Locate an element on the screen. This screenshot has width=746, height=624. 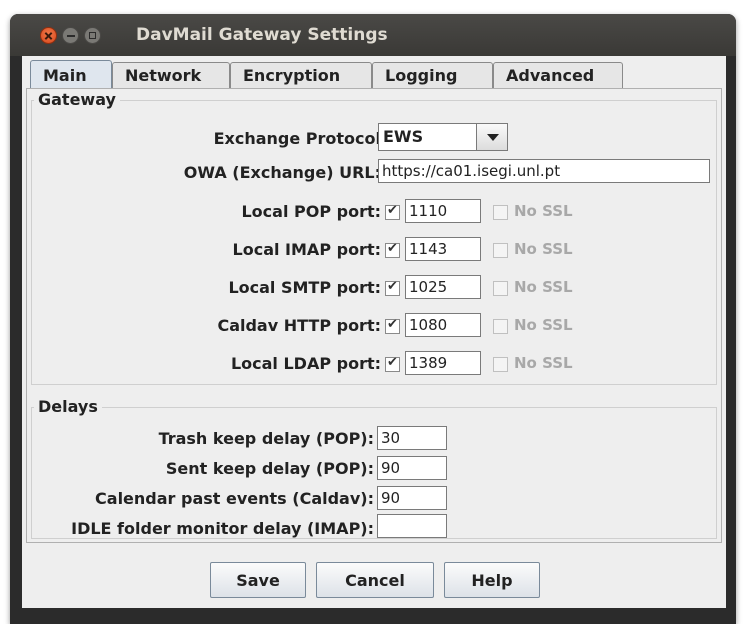
idle-delay-label: IDLE folder monitor delay (IMAP): is located at coordinates (222, 528).